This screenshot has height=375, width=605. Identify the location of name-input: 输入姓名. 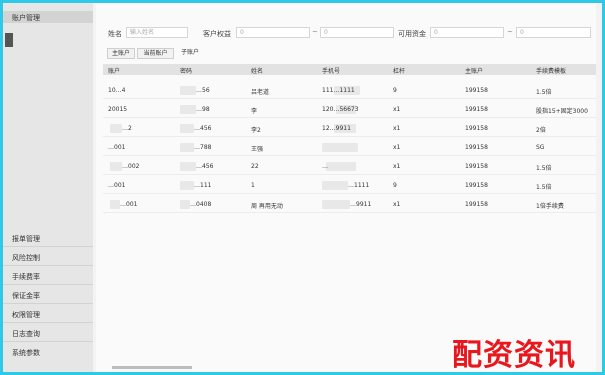
(157, 32).